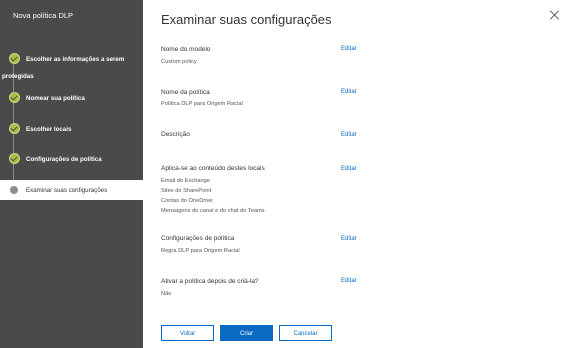  Describe the element at coordinates (187, 201) in the screenshot. I see `section-value: Contas do OneDrive` at that location.